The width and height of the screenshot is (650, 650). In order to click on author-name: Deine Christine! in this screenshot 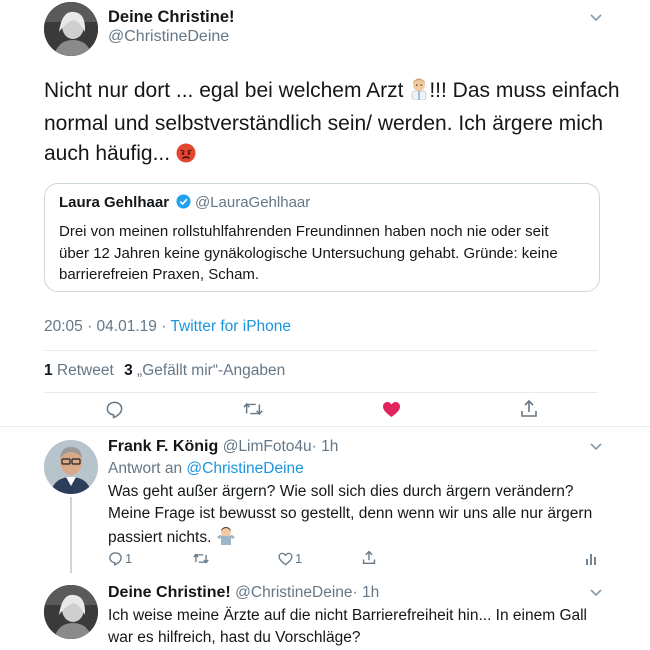, I will do `click(171, 17)`.